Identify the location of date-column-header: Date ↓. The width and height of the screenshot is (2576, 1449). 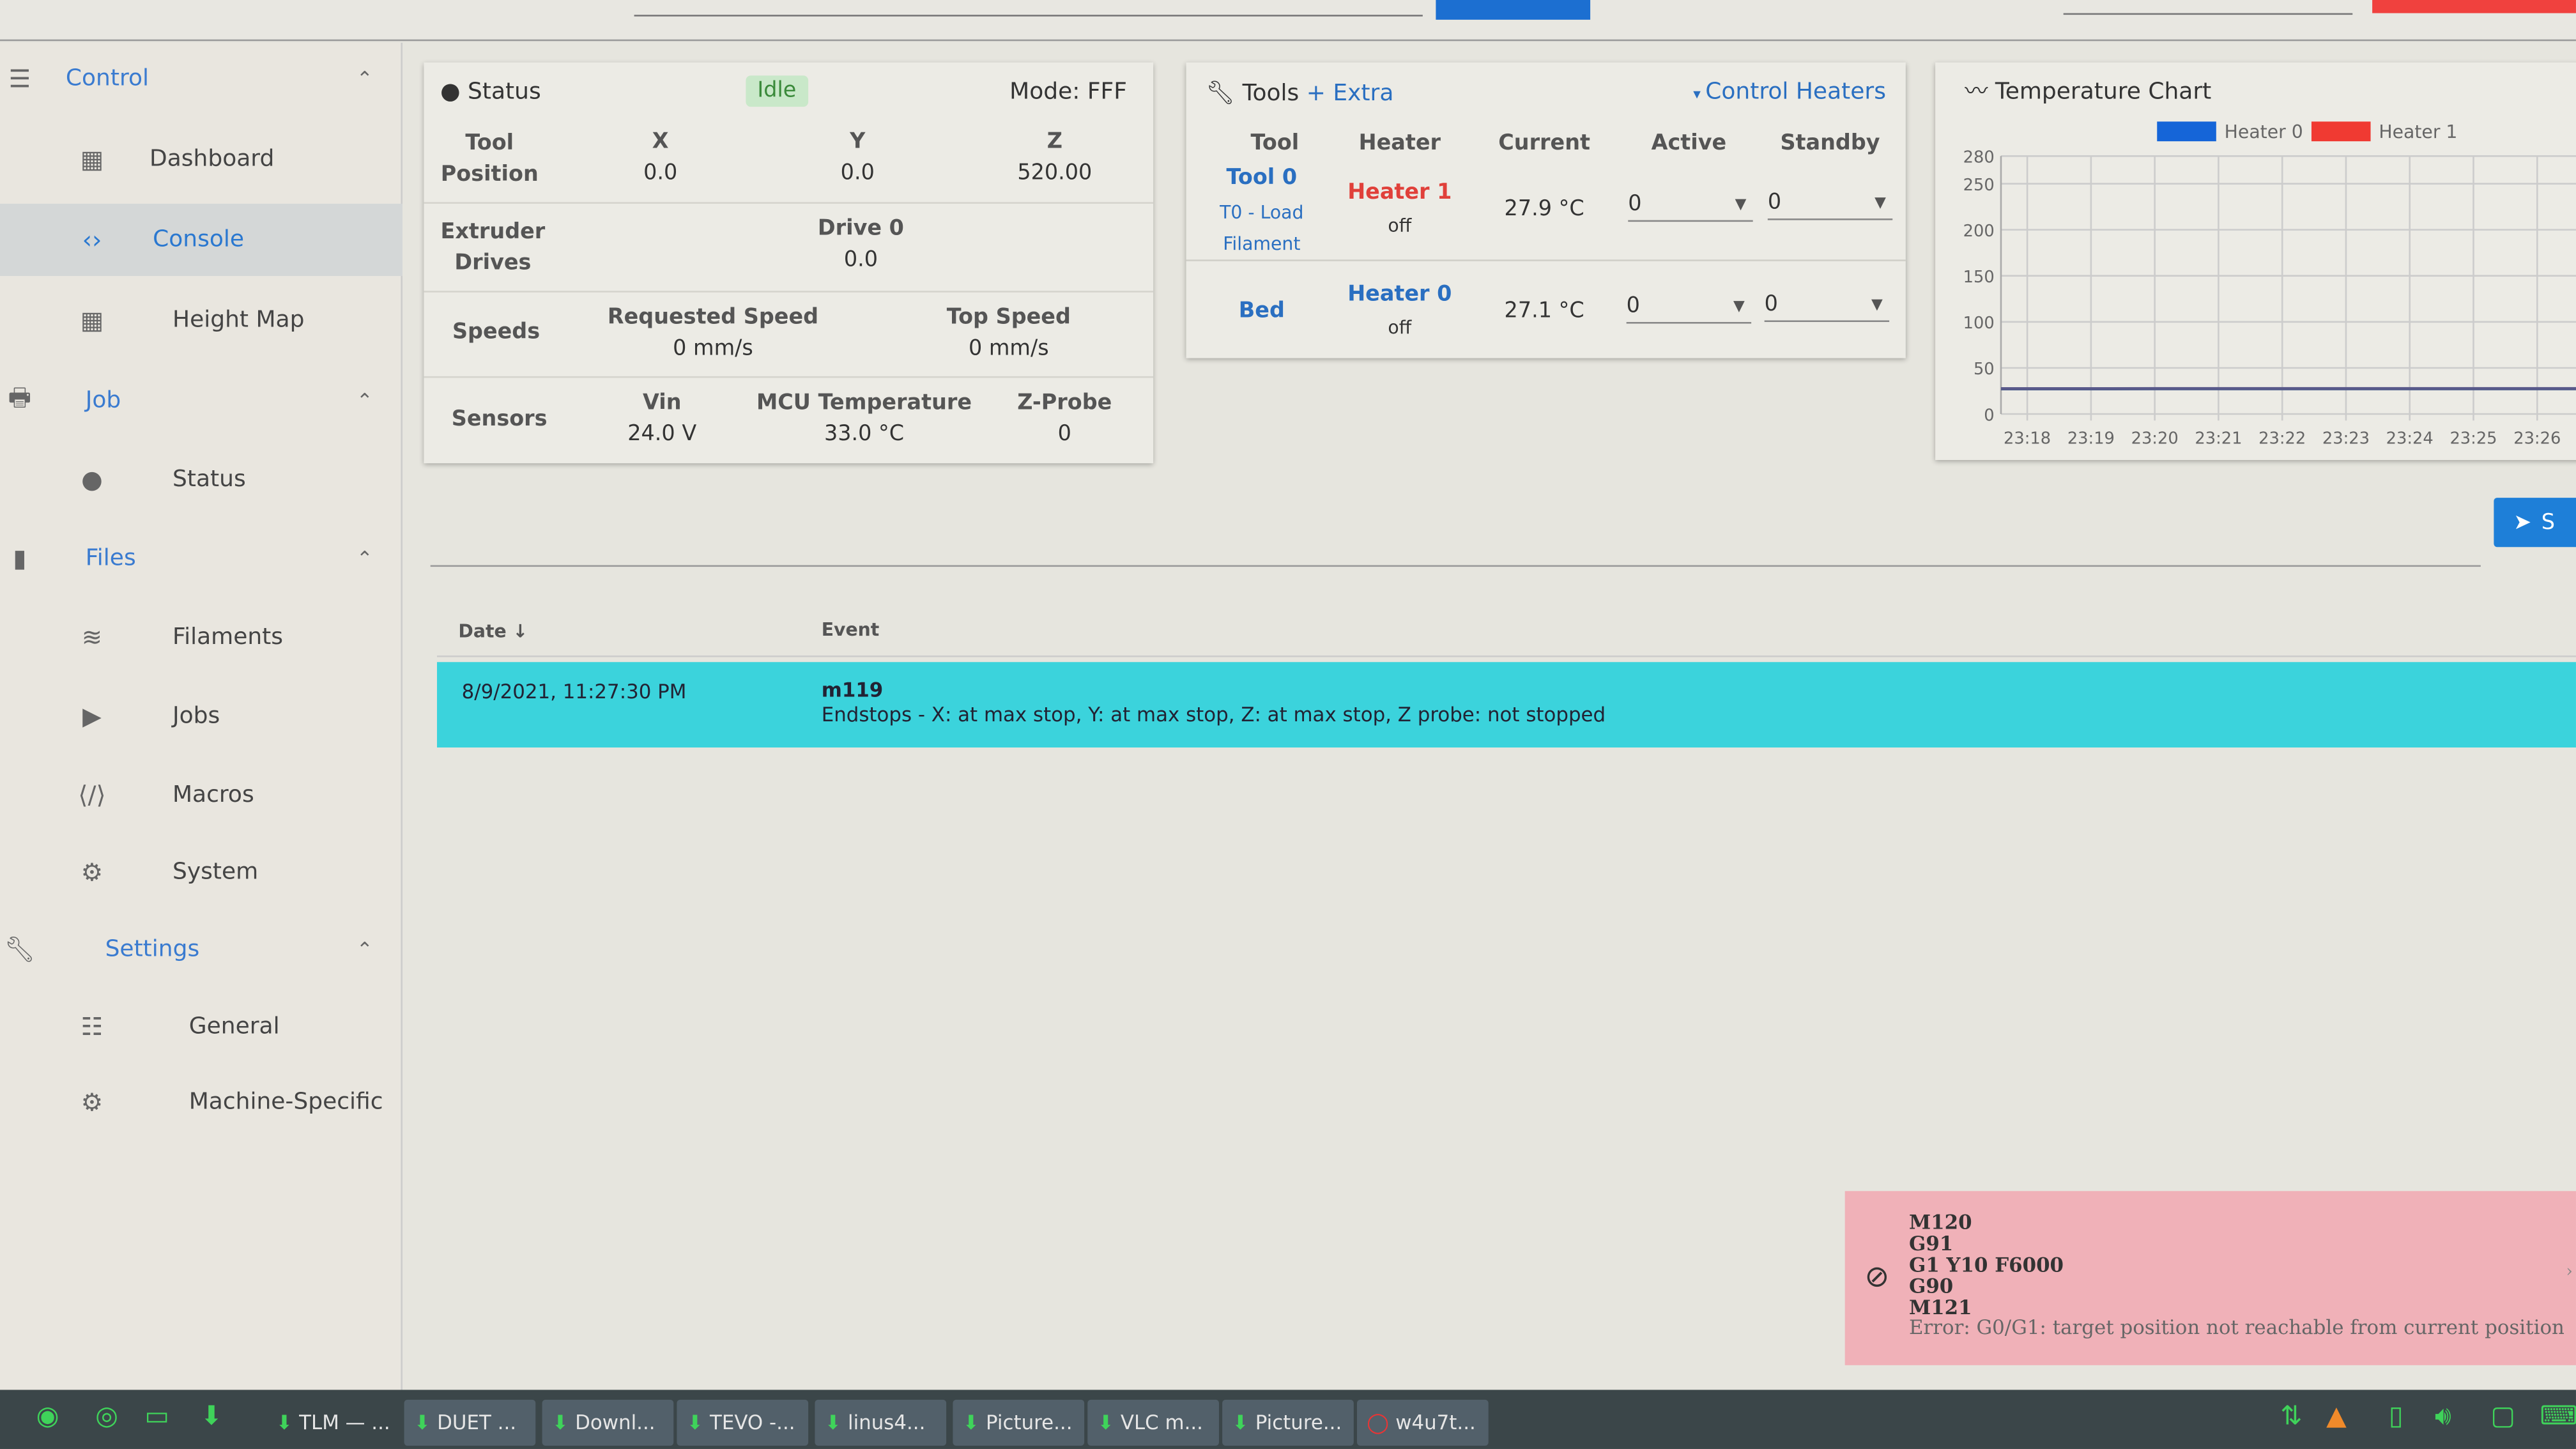
(493, 631).